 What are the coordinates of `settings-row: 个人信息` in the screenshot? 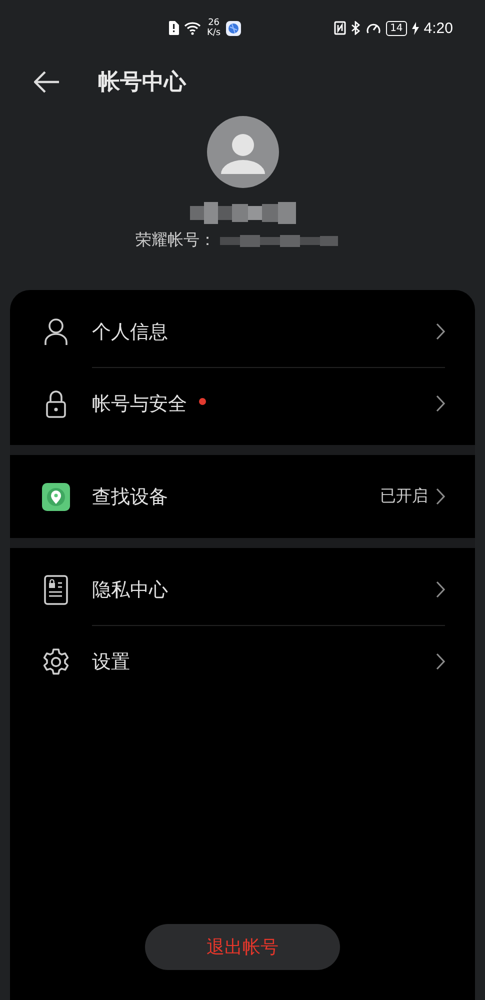 It's located at (242, 331).